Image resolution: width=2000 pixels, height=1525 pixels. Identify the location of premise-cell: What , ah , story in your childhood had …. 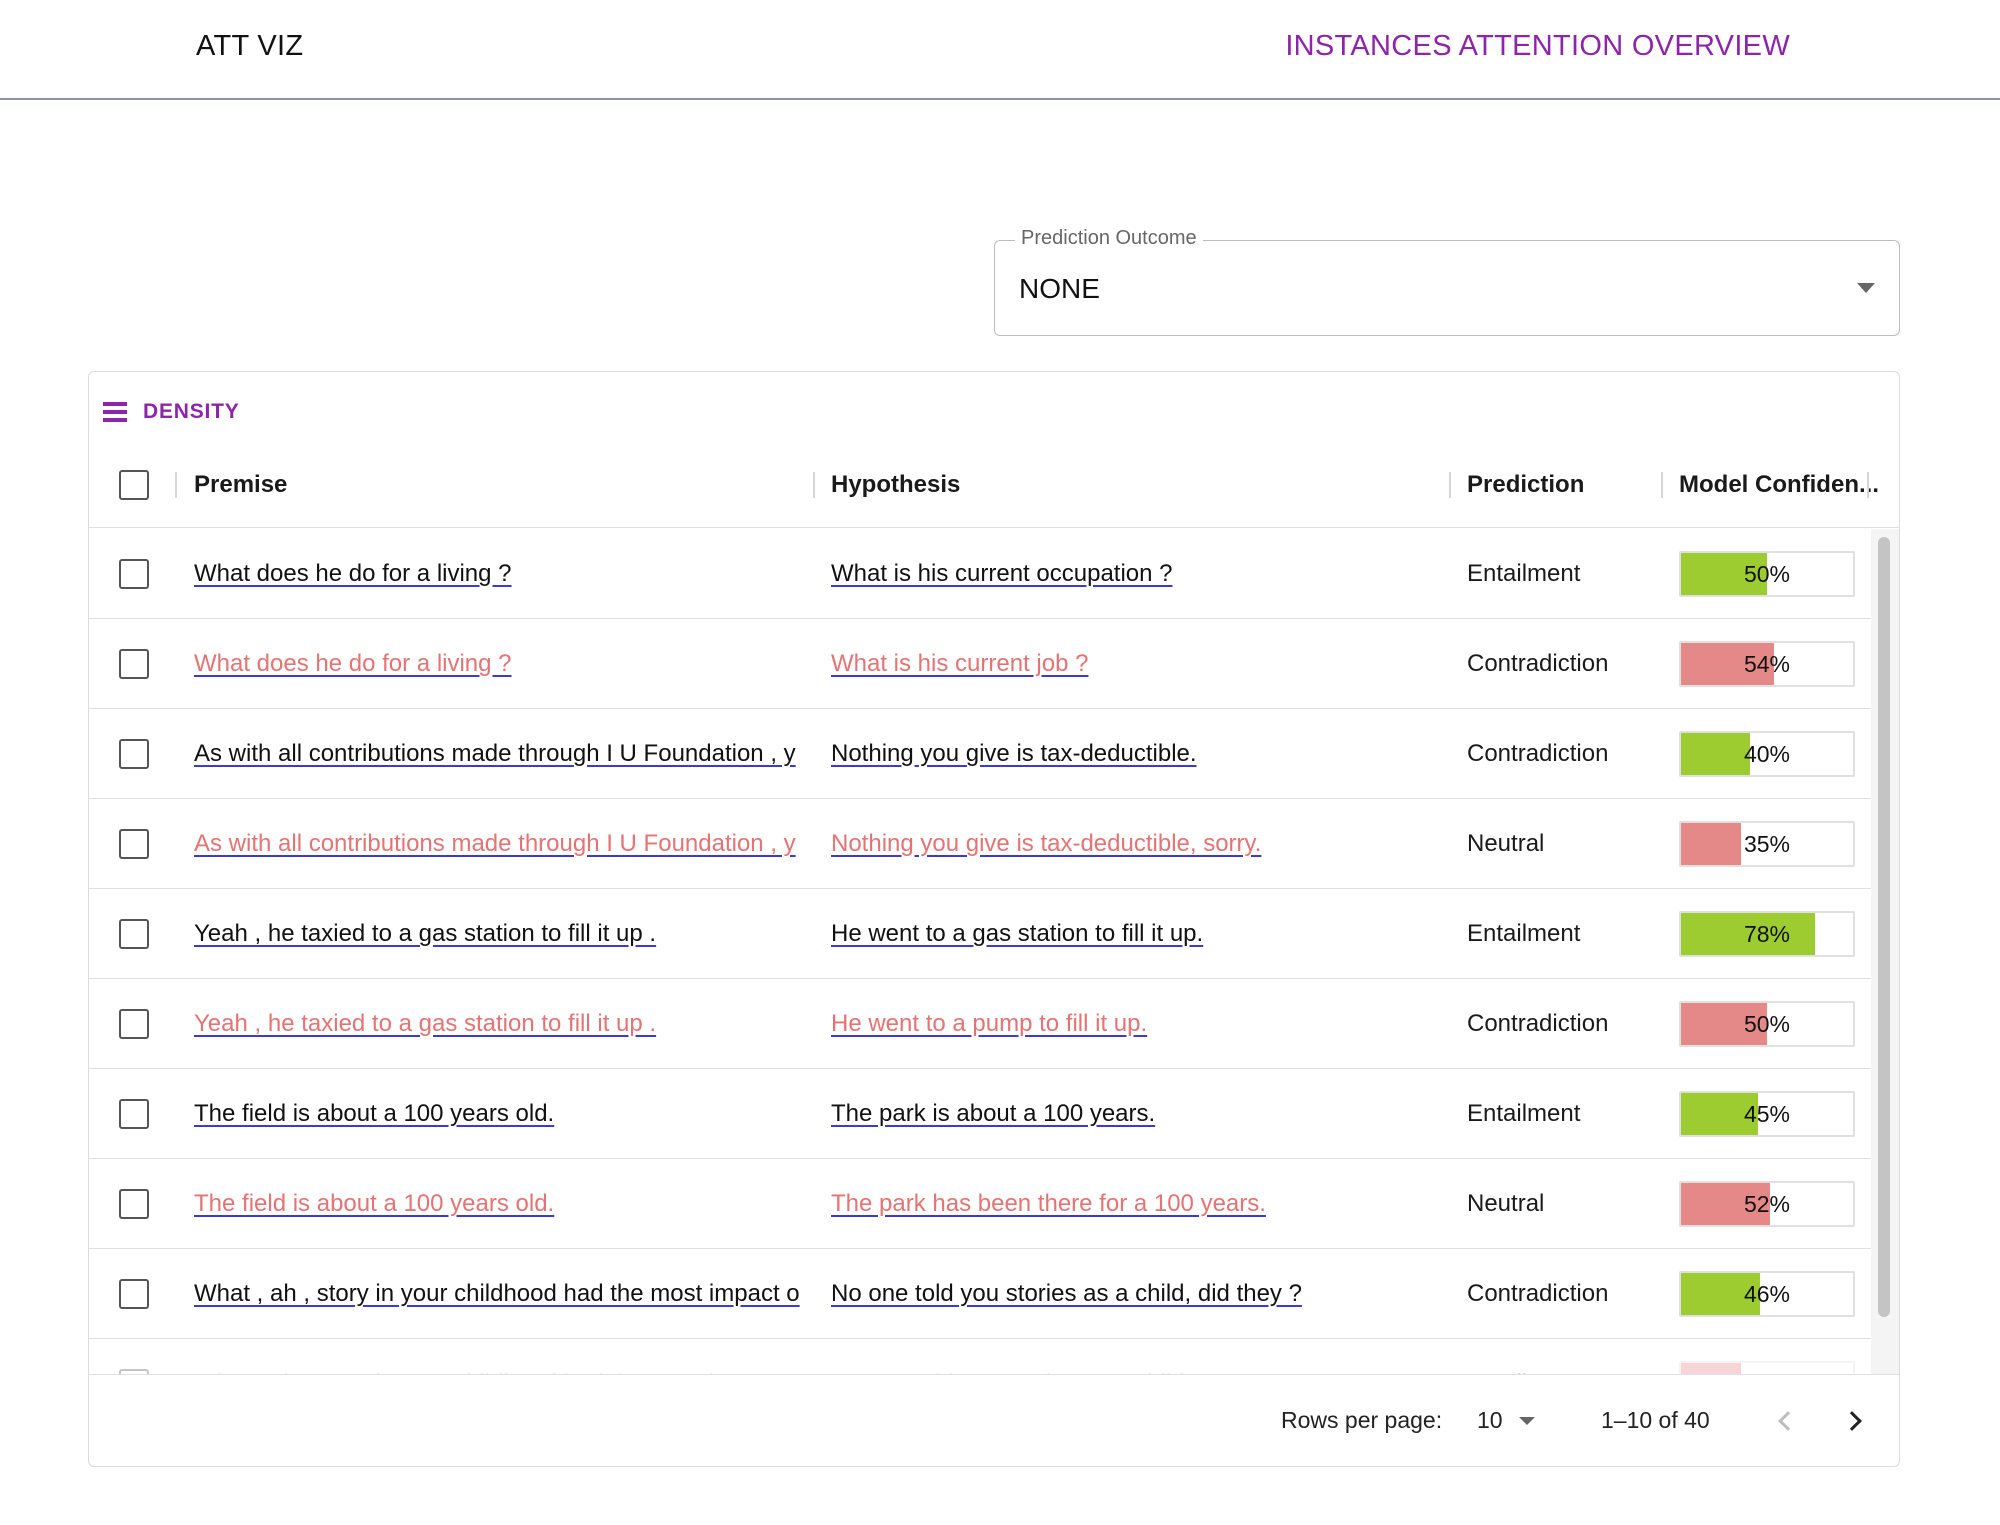
(498, 1356).